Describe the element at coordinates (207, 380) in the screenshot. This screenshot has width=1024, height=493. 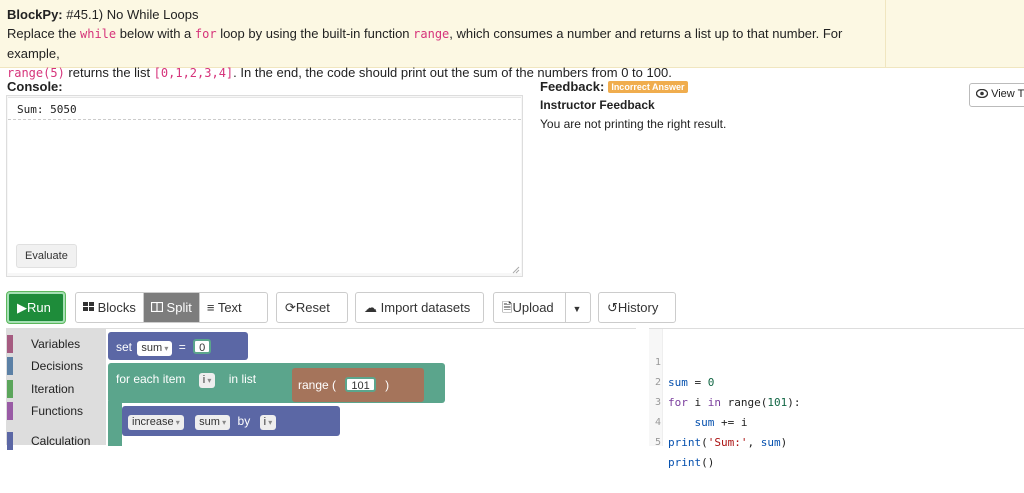
I see `loop-variable-dropdown: i` at that location.